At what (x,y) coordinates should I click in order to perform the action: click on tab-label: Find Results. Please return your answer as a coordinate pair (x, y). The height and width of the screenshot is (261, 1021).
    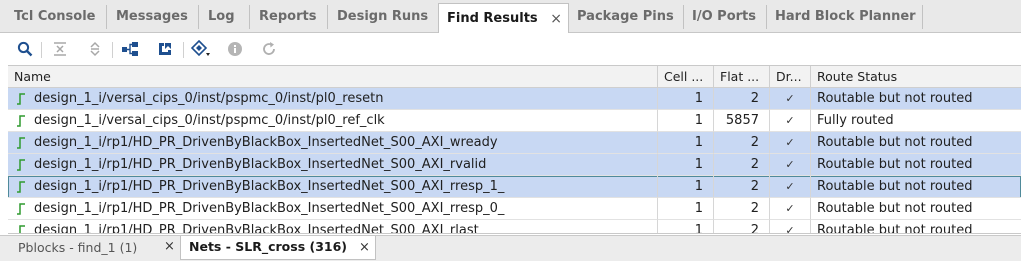
    Looking at the image, I should click on (492, 18).